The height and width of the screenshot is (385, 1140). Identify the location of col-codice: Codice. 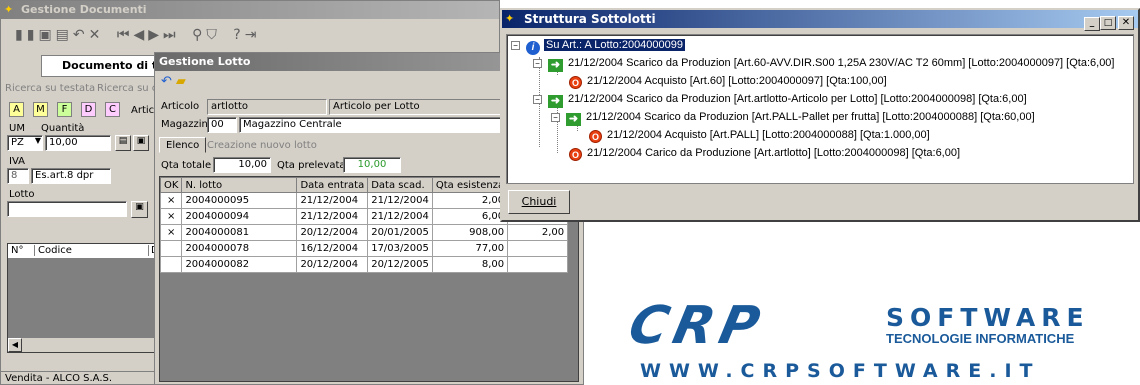
(53, 250).